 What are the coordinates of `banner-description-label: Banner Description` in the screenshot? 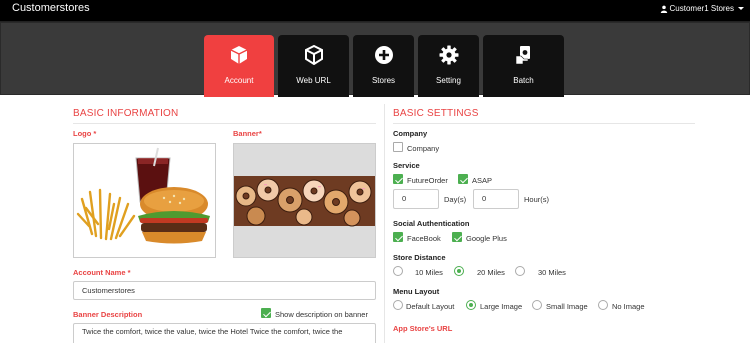 It's located at (108, 314).